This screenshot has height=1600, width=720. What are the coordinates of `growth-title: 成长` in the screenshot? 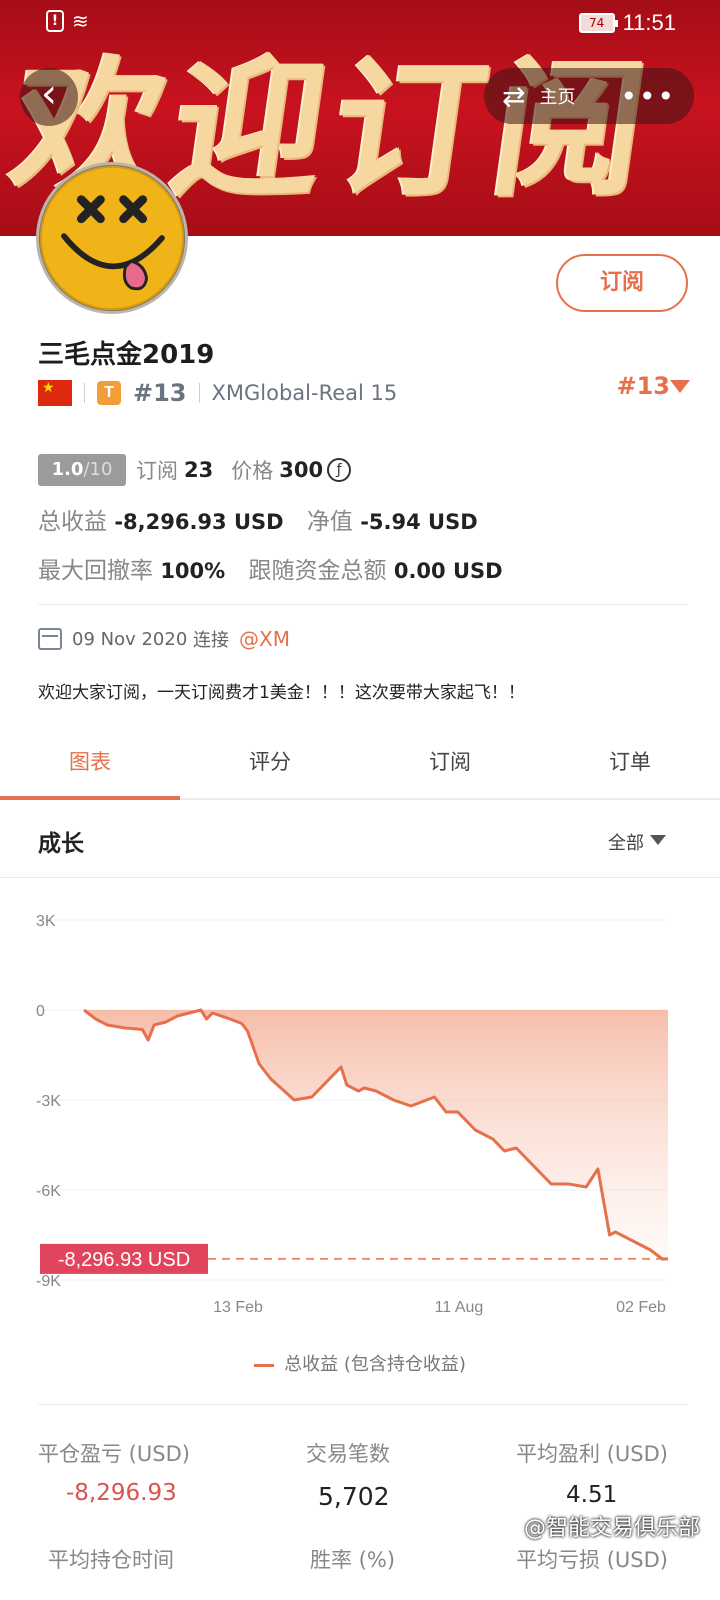 It's located at (61, 844).